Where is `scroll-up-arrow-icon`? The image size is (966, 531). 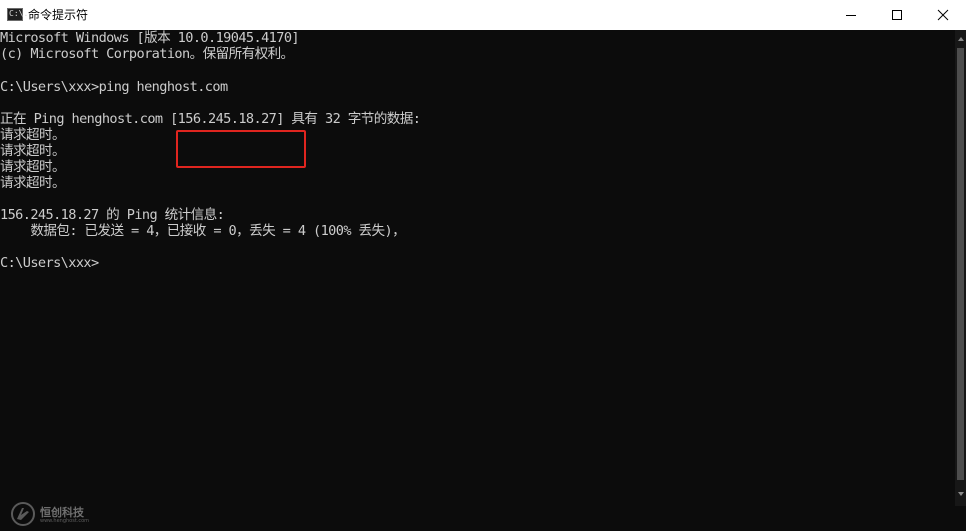
scroll-up-arrow-icon is located at coordinates (961, 39).